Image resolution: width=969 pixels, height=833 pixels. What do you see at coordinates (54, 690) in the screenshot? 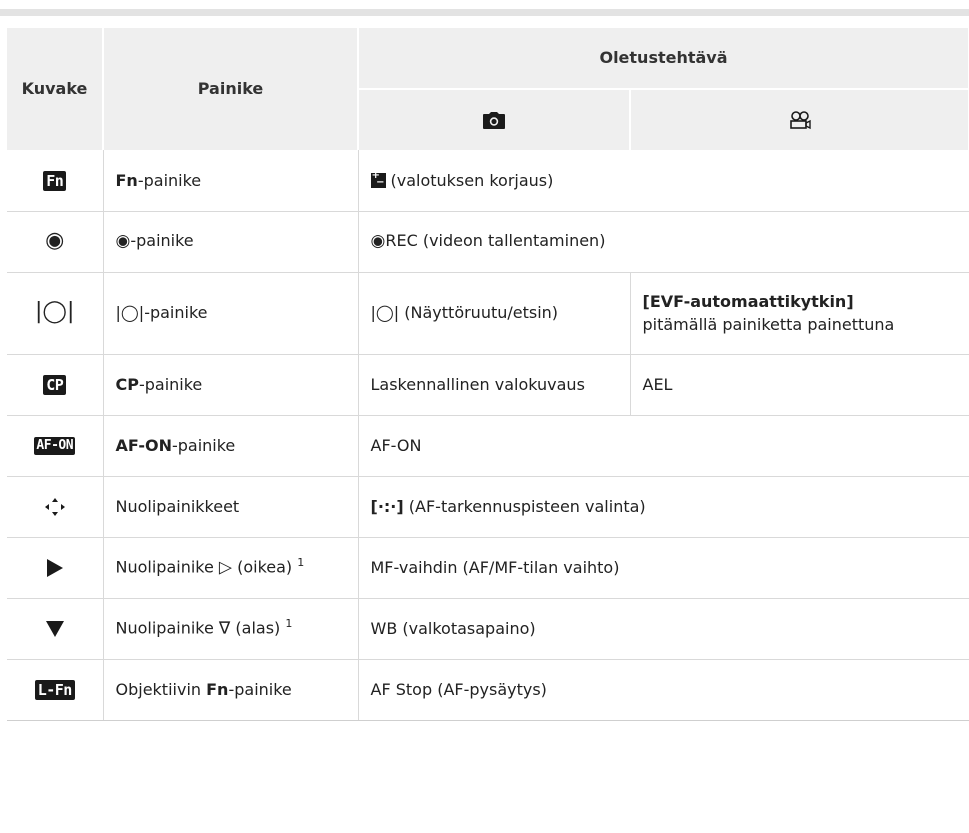
I see `l-fn-icon: L-Fn` at bounding box center [54, 690].